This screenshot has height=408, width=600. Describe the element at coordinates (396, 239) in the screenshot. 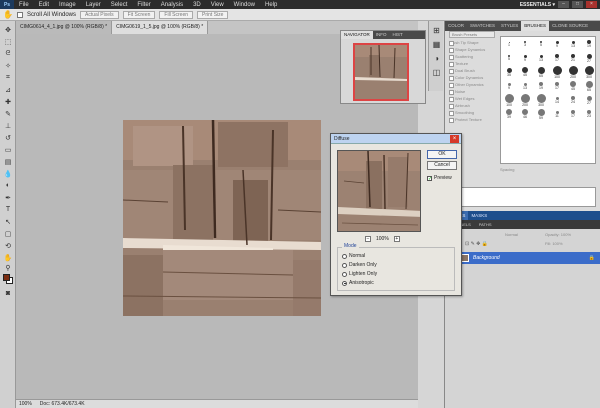

I see `zoom-in-icon: +` at that location.